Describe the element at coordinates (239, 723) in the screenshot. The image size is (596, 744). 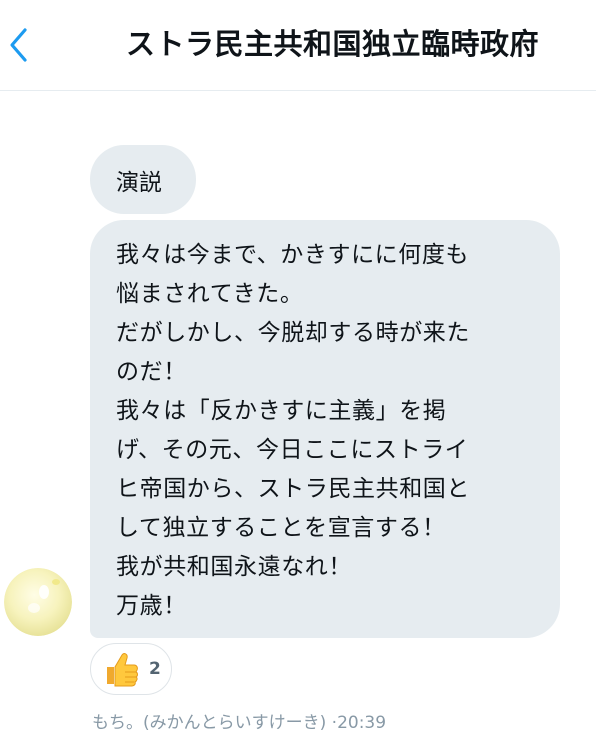
I see `message-meta: もち。(みかんとらいすけーき) ·20:39` at that location.